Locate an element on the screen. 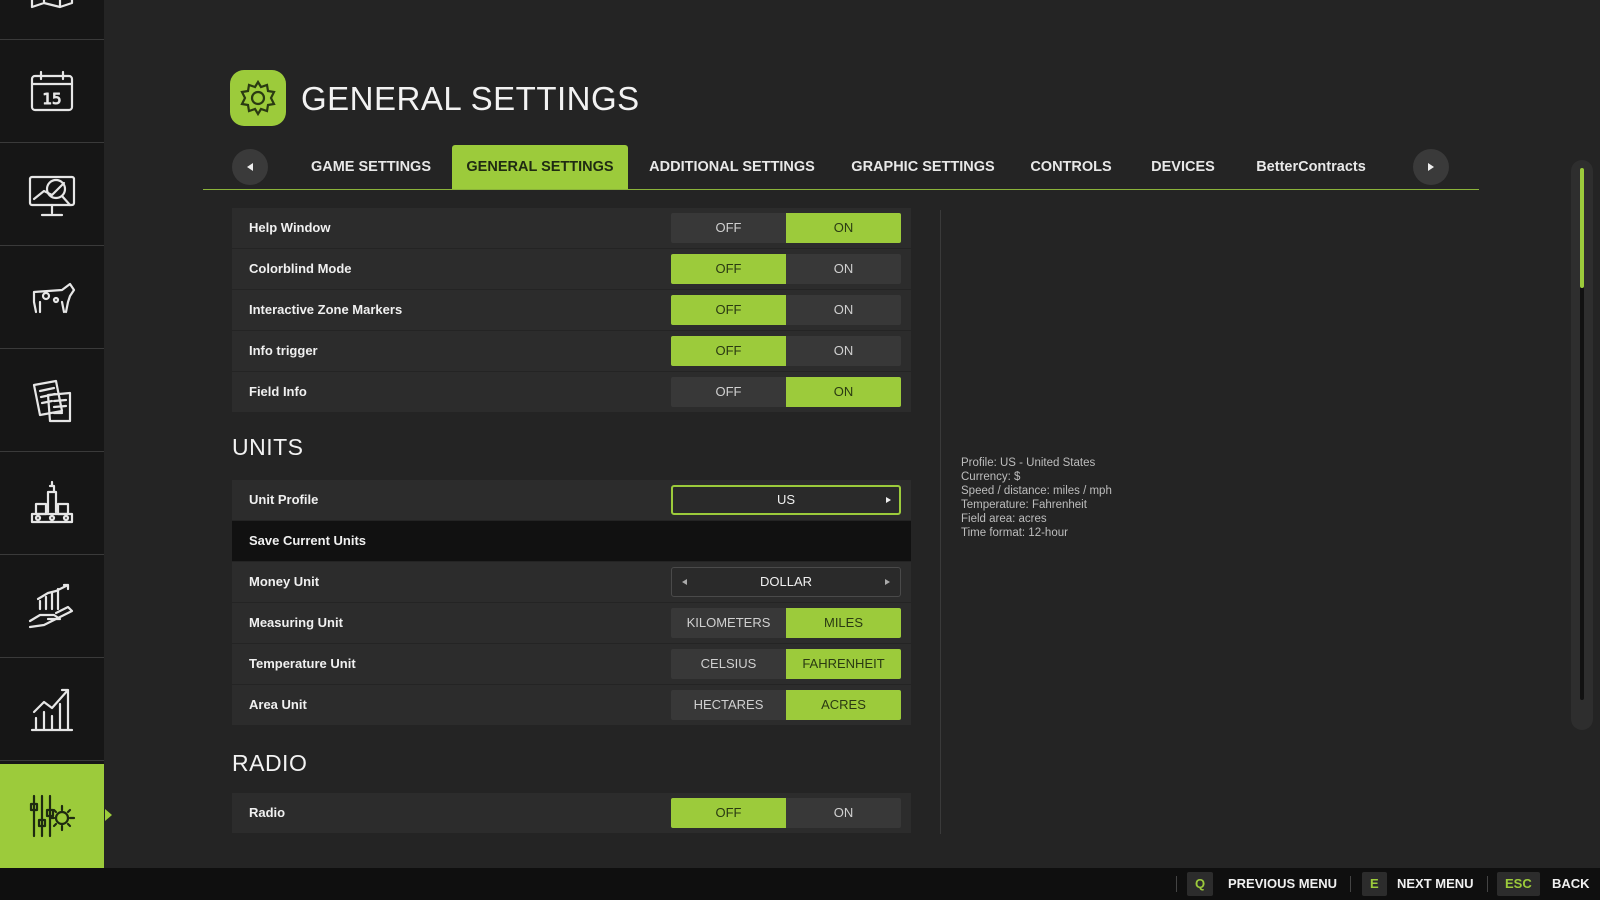 Image resolution: width=1600 pixels, height=900 pixels. next-menu-button: NEXT MENU is located at coordinates (1435, 884).